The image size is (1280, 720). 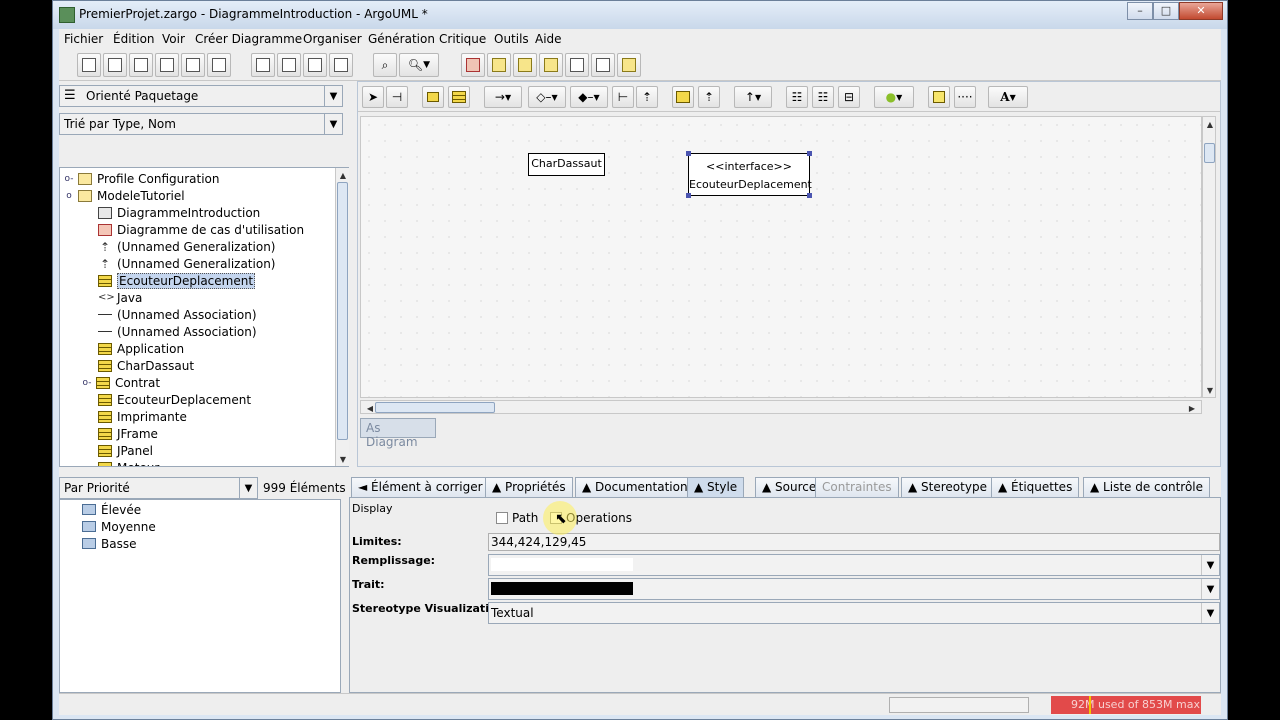 I want to click on tree-item: Application, so click(x=141, y=348).